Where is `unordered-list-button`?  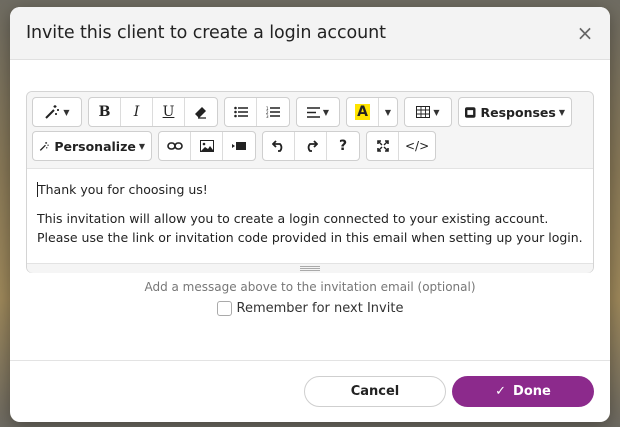
unordered-list-button is located at coordinates (241, 112).